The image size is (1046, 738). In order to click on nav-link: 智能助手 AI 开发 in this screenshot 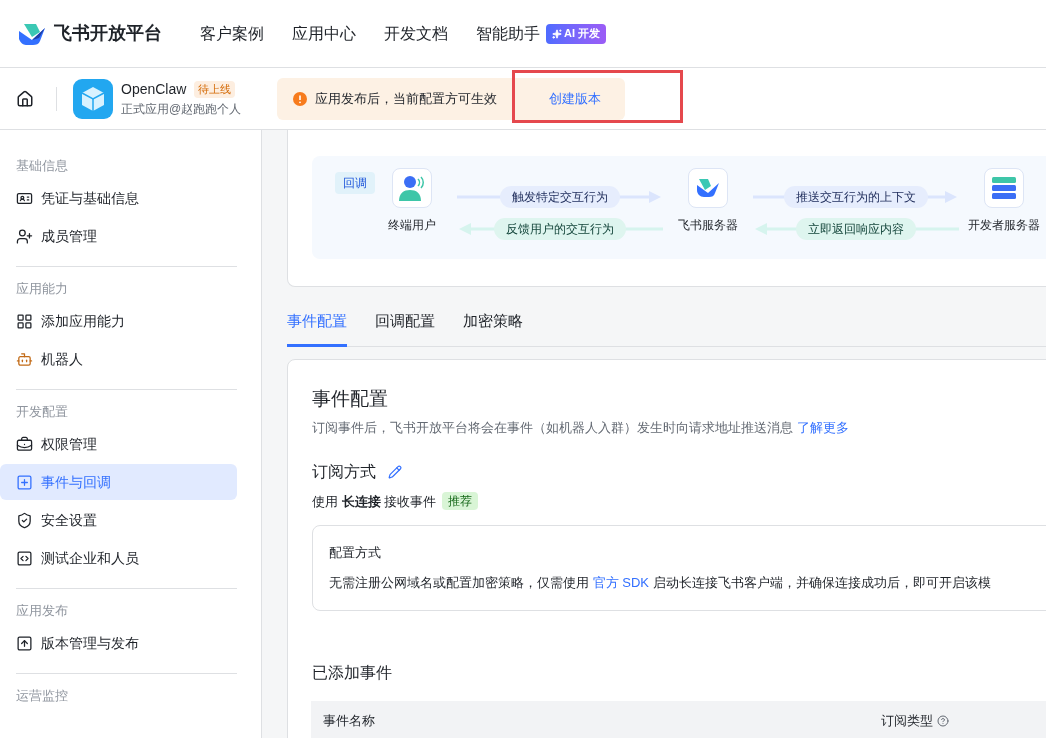, I will do `click(541, 33)`.